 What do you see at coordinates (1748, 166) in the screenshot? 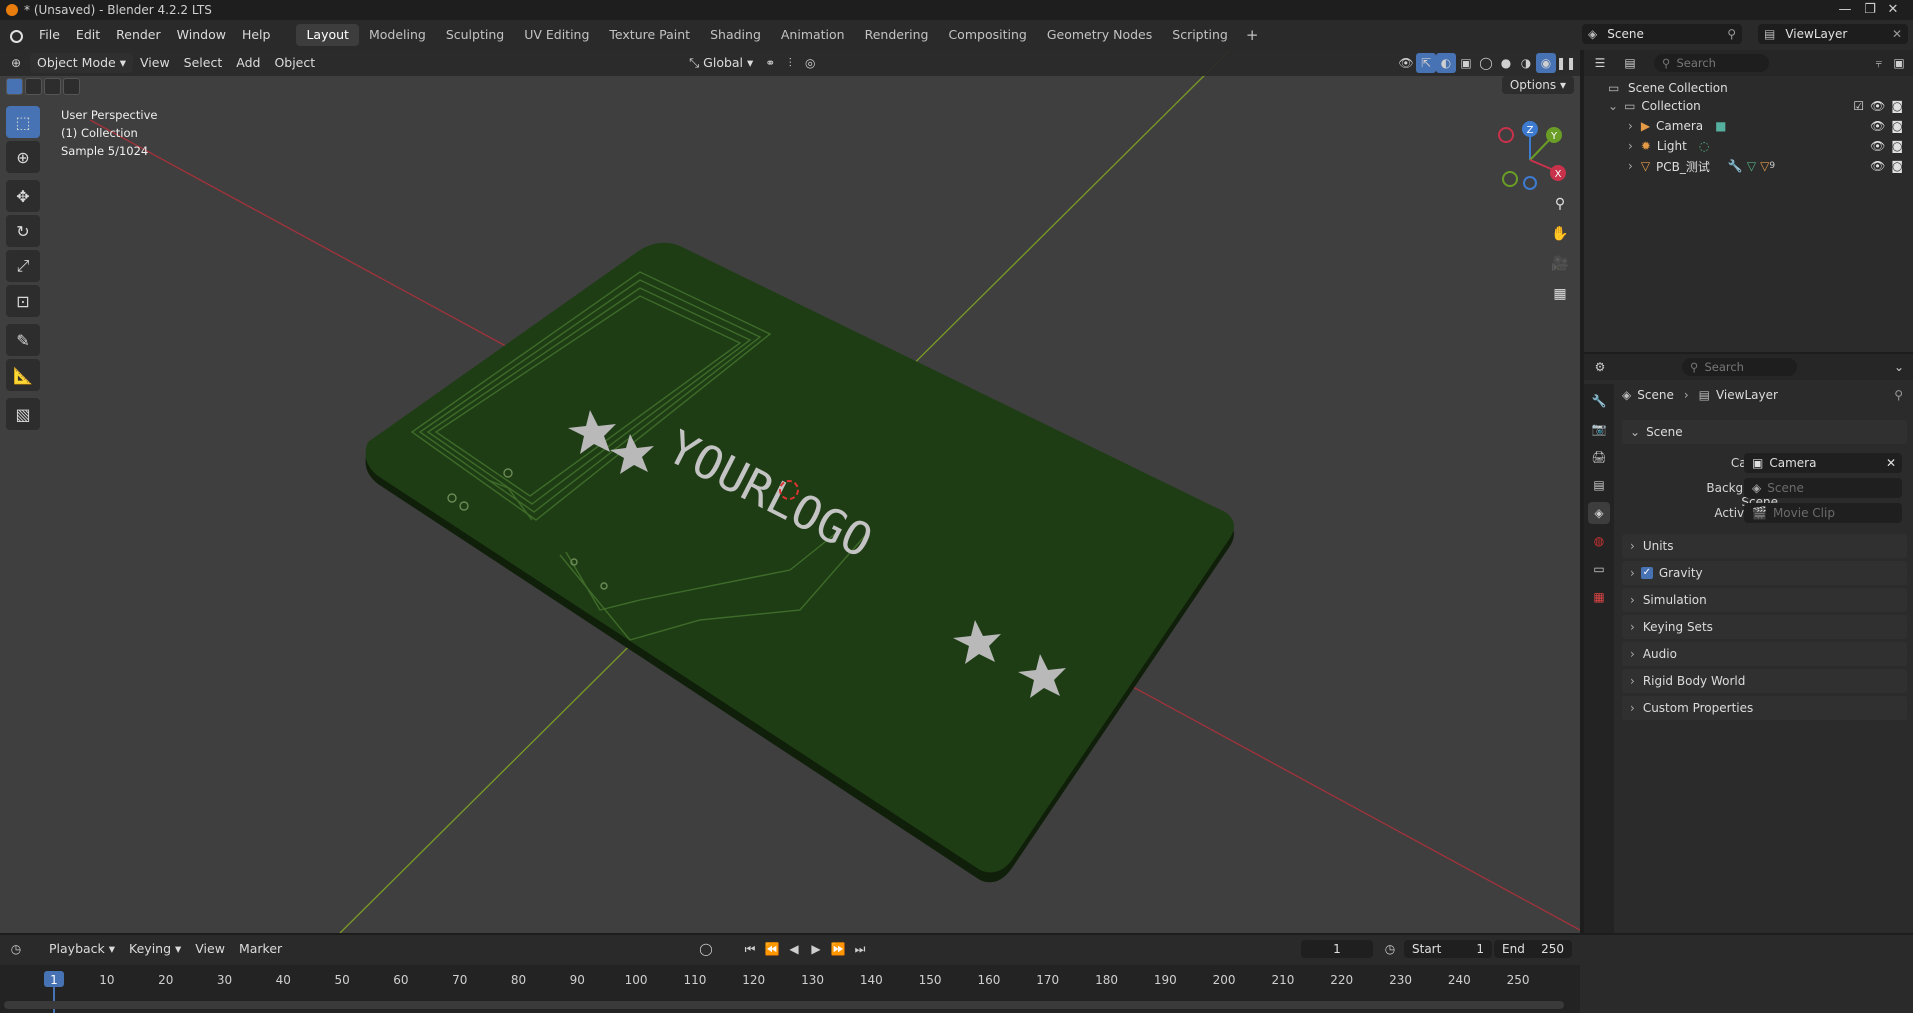
I see `outliner-item-pcb: › ▽ PCB_测试 🔧 ▽ ▽ 9 👁 ◙` at bounding box center [1748, 166].